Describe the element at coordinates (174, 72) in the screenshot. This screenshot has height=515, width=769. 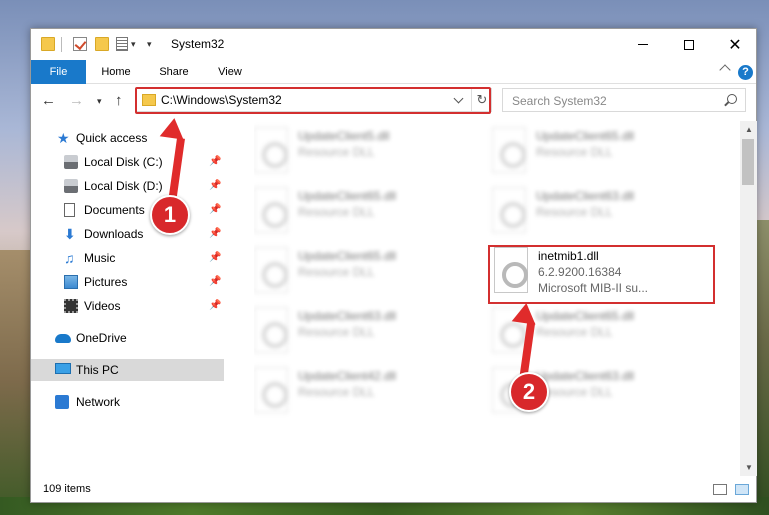
I see `tab-share: Share` at that location.